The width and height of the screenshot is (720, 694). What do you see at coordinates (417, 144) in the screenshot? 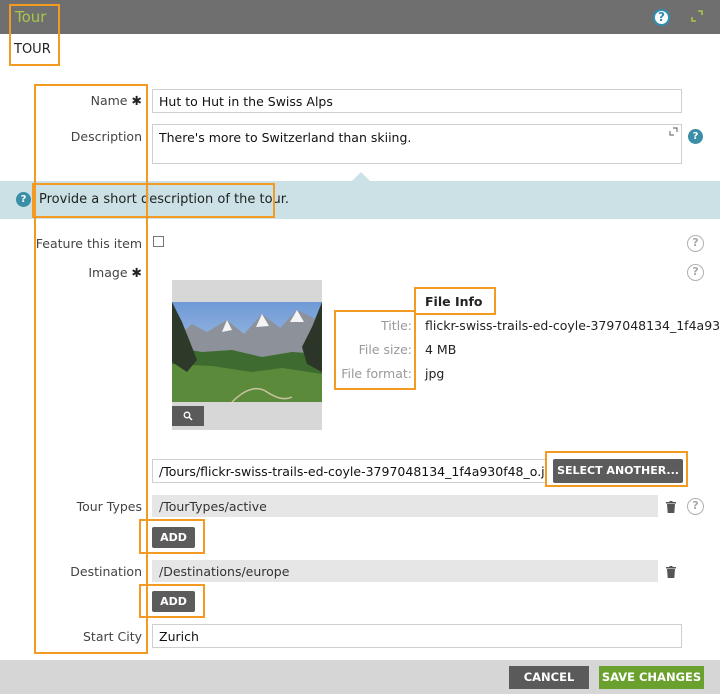
I see `description-textarea: There's more to Switzerland than skiing.` at bounding box center [417, 144].